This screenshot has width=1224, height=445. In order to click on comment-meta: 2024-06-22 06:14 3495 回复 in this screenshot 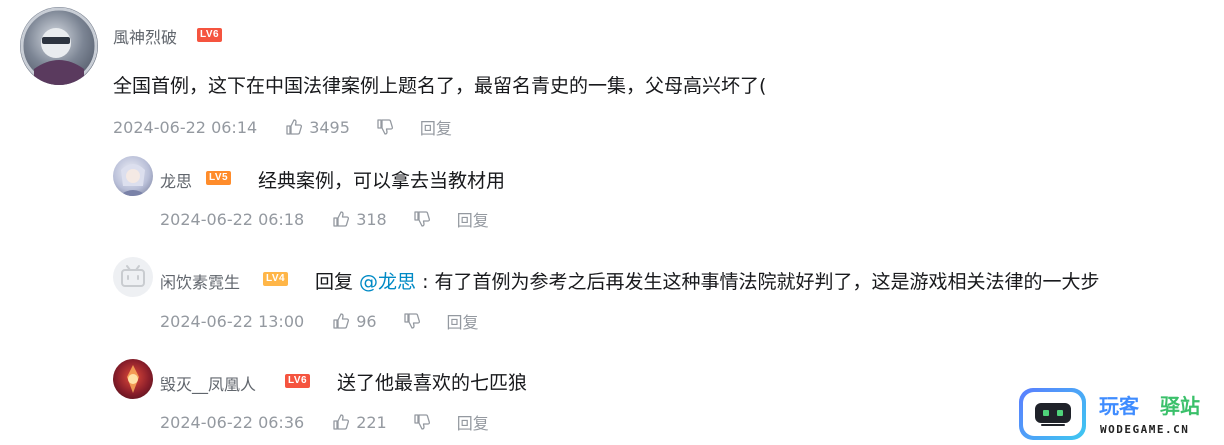, I will do `click(282, 127)`.